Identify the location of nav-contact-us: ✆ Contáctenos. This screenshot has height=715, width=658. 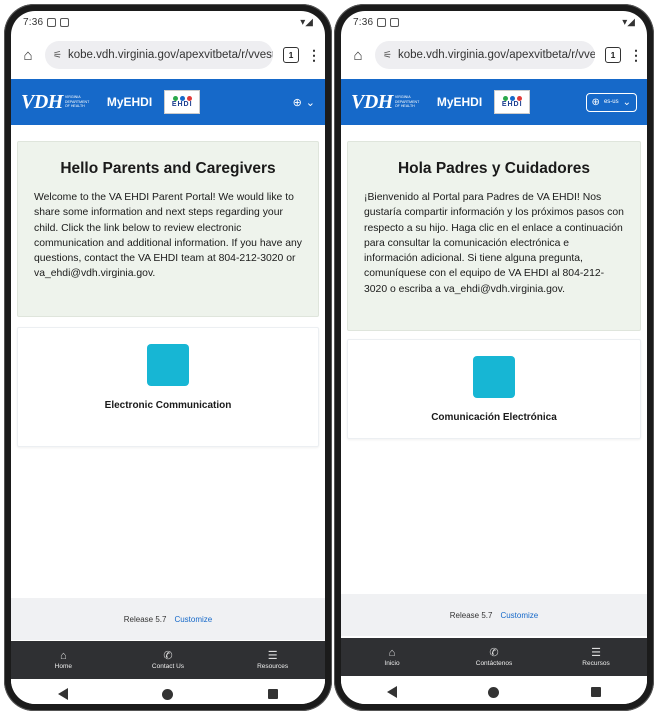
(494, 657).